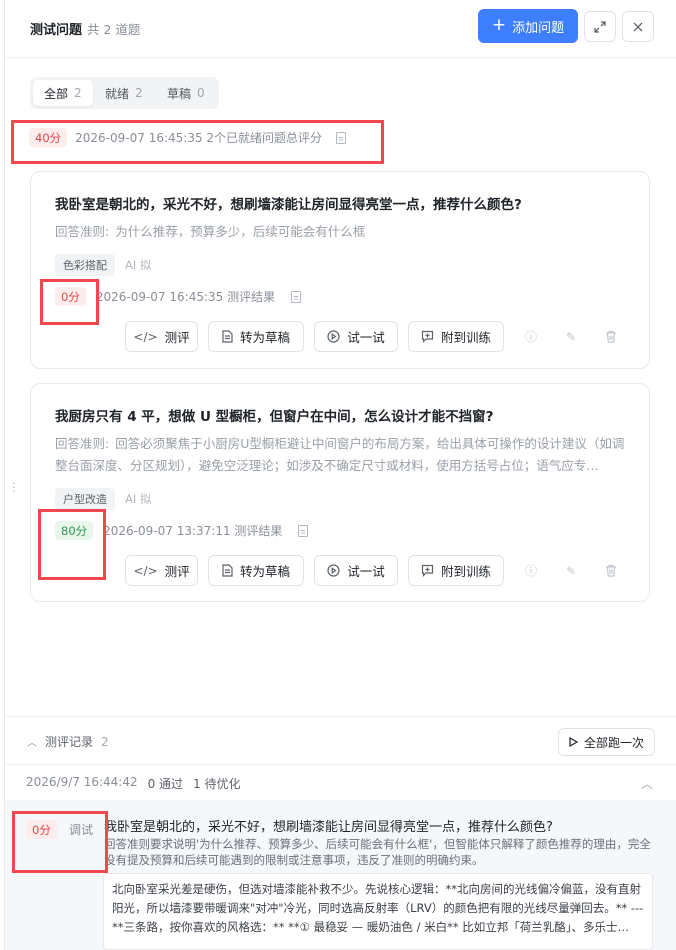  What do you see at coordinates (82, 782) in the screenshot?
I see `record-time: 2026/9/7 16:44:42` at bounding box center [82, 782].